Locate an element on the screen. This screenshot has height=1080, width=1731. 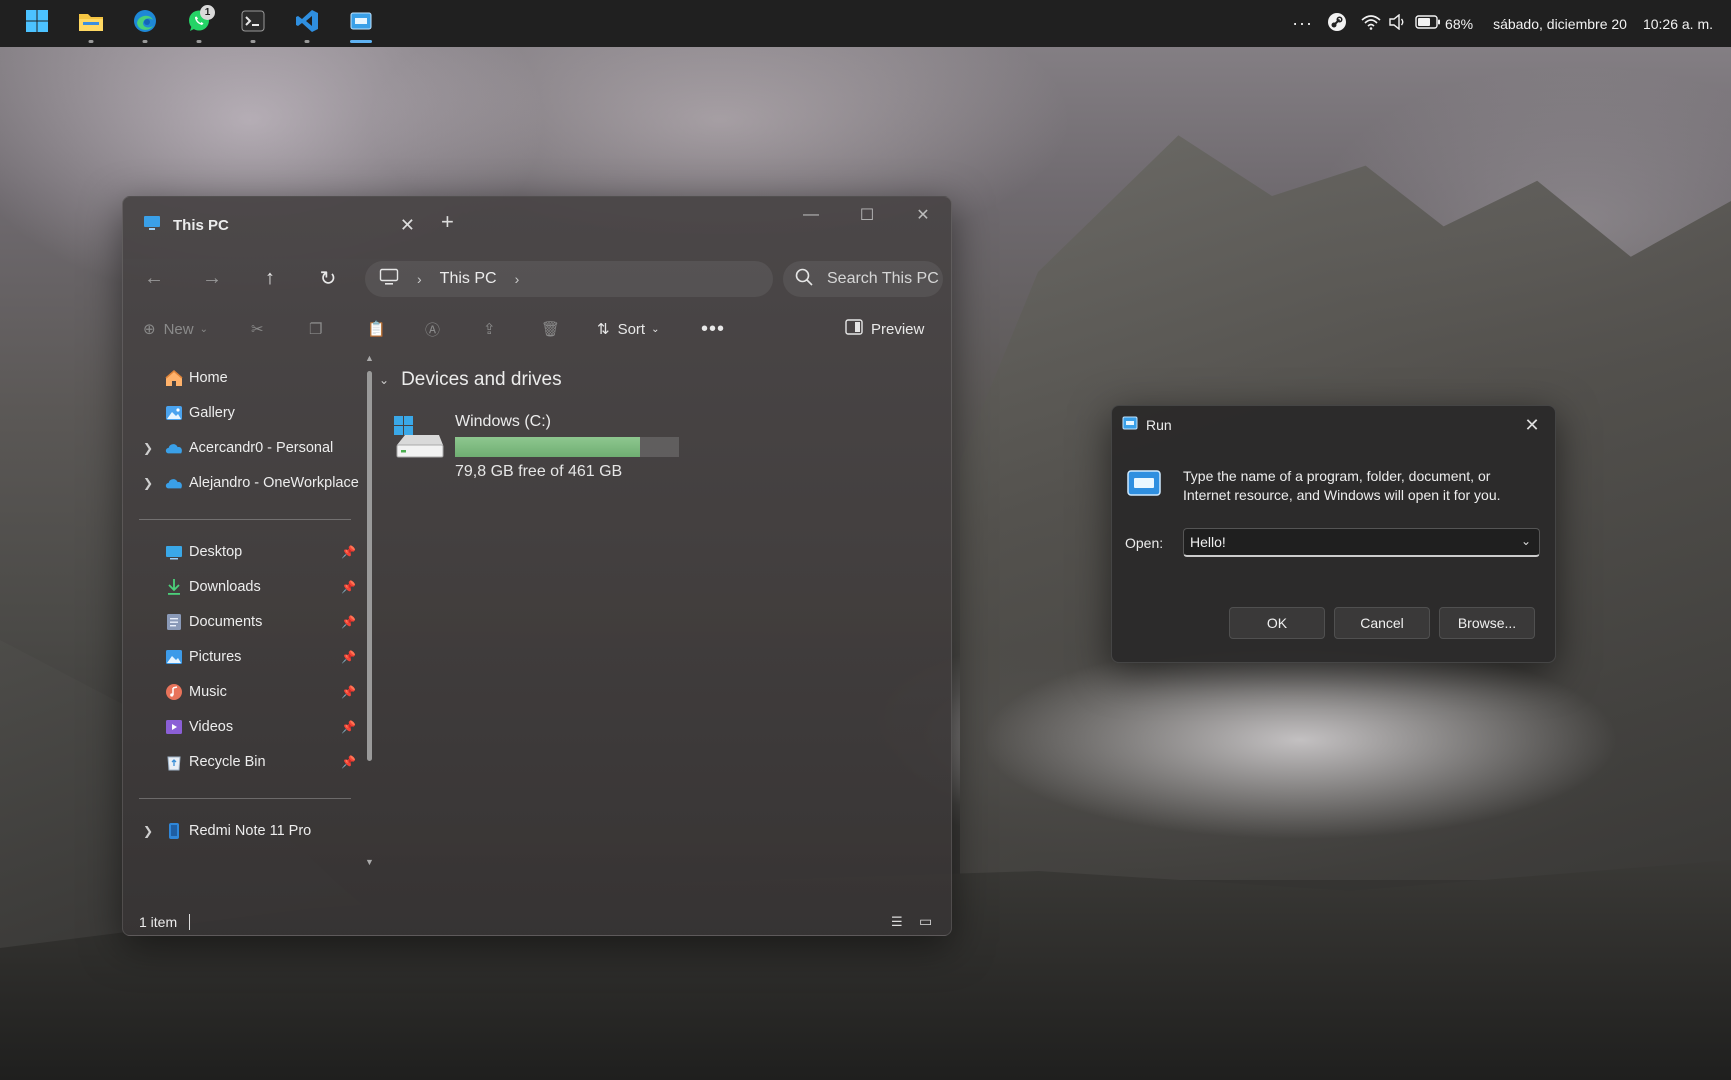
paste-icon: 📋 is located at coordinates (376, 329).